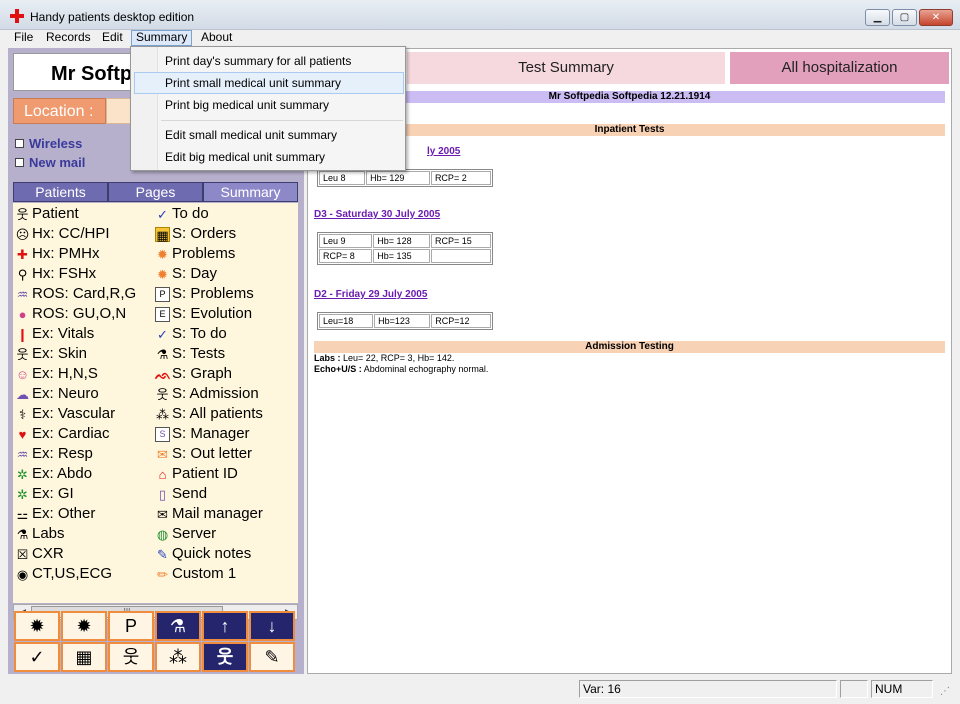 The width and height of the screenshot is (960, 704). I want to click on page-item: 웃 Ex: Skin, so click(51, 354).